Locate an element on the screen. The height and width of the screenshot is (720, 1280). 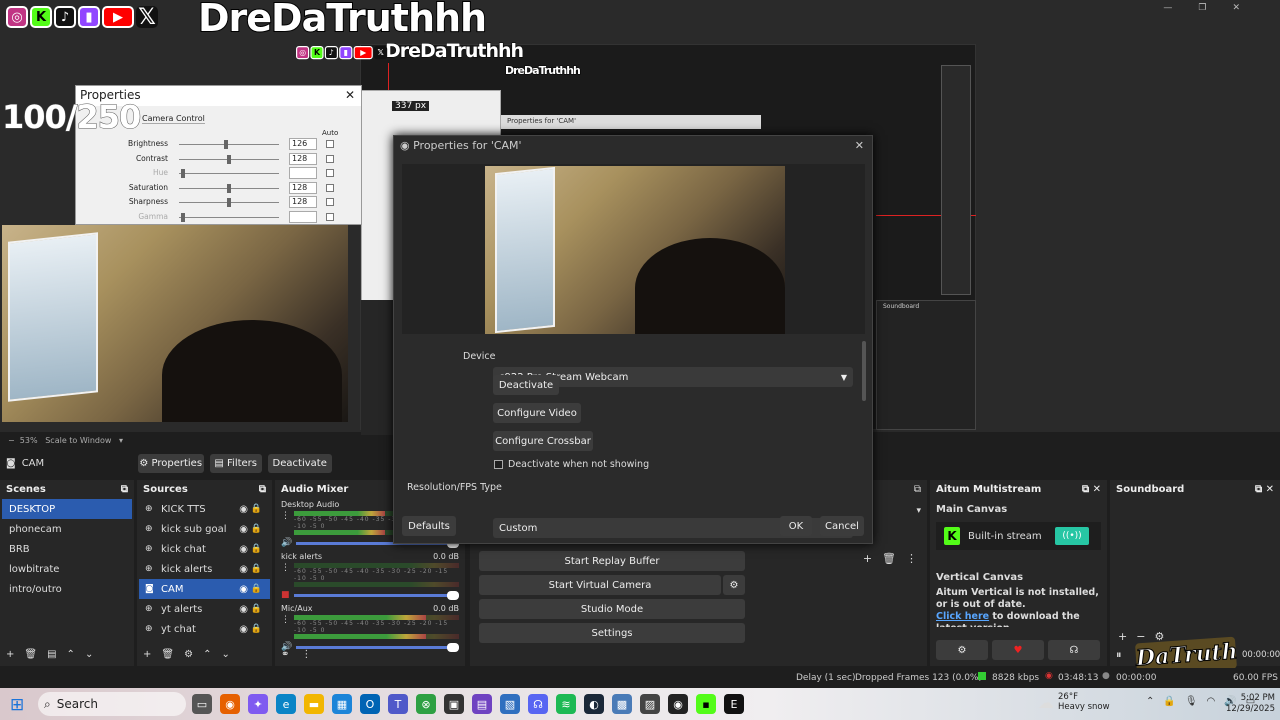
app-icon: ▤ is located at coordinates (482, 704).